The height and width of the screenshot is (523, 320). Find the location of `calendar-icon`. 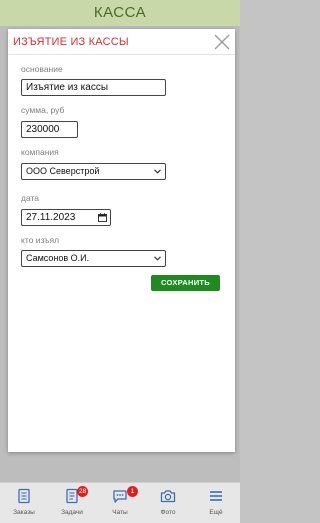

calendar-icon is located at coordinates (102, 217).